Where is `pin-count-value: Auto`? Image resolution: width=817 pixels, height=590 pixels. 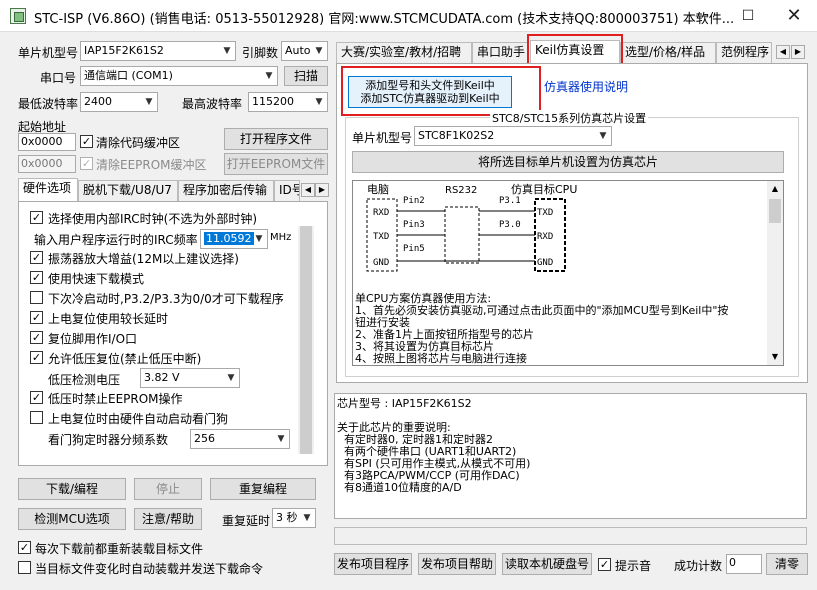
pin-count-value: Auto is located at coordinates (298, 50).